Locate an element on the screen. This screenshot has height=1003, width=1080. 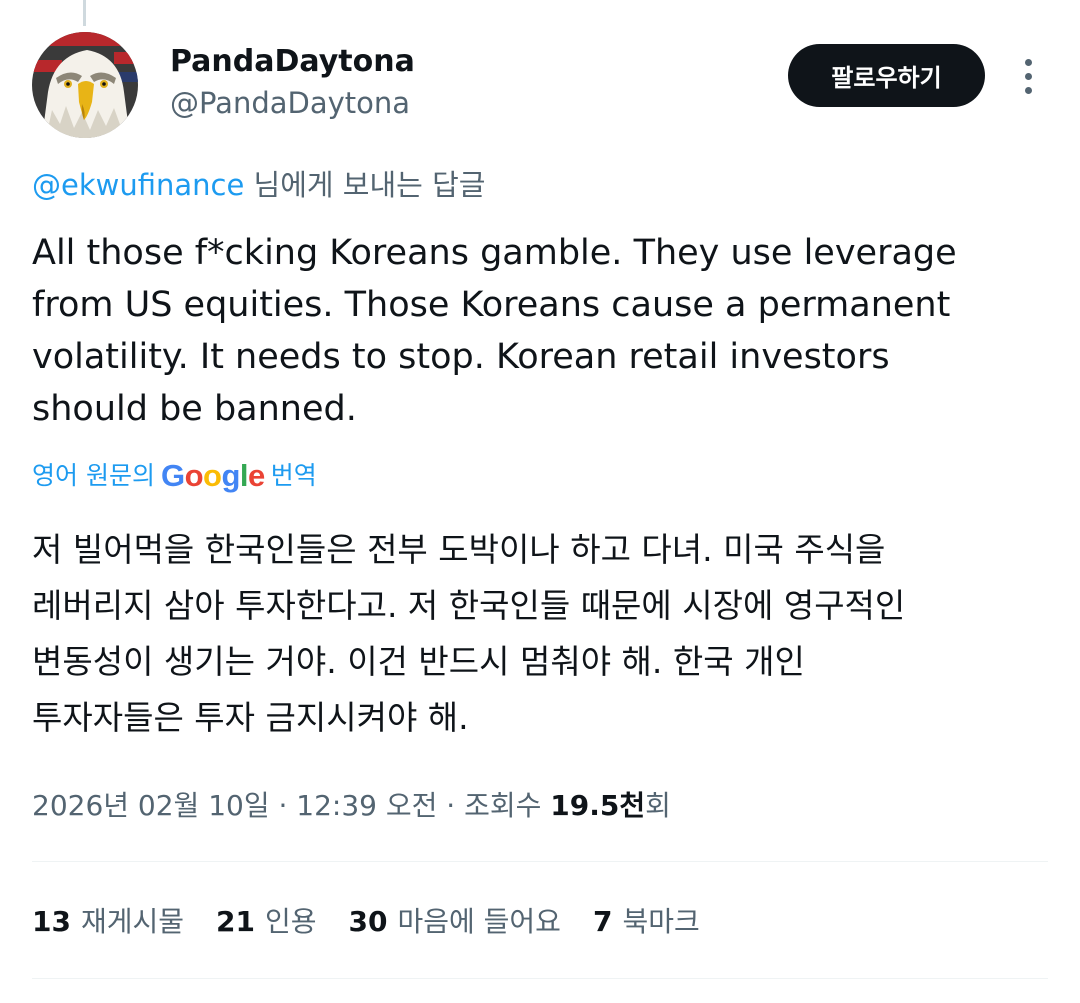
translation-prefix: 영어 원문의 is located at coordinates (93, 475).